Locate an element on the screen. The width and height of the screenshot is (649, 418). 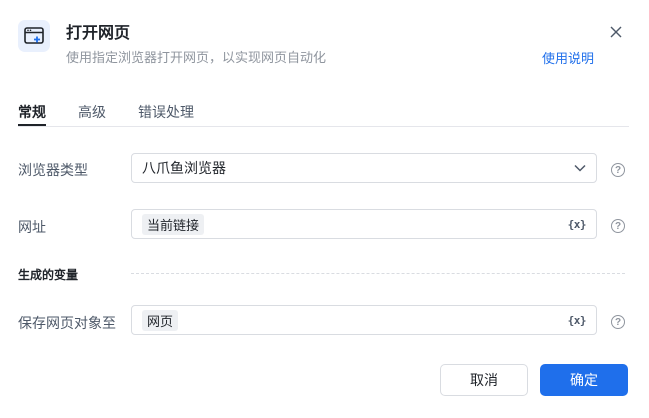
close-button is located at coordinates (616, 32).